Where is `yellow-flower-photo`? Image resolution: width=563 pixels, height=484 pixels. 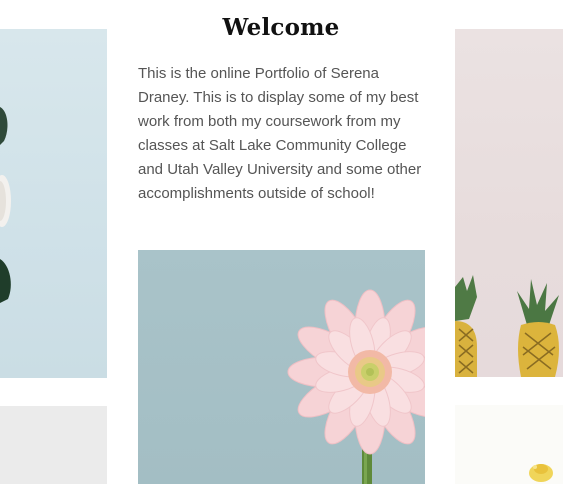 yellow-flower-photo is located at coordinates (509, 444).